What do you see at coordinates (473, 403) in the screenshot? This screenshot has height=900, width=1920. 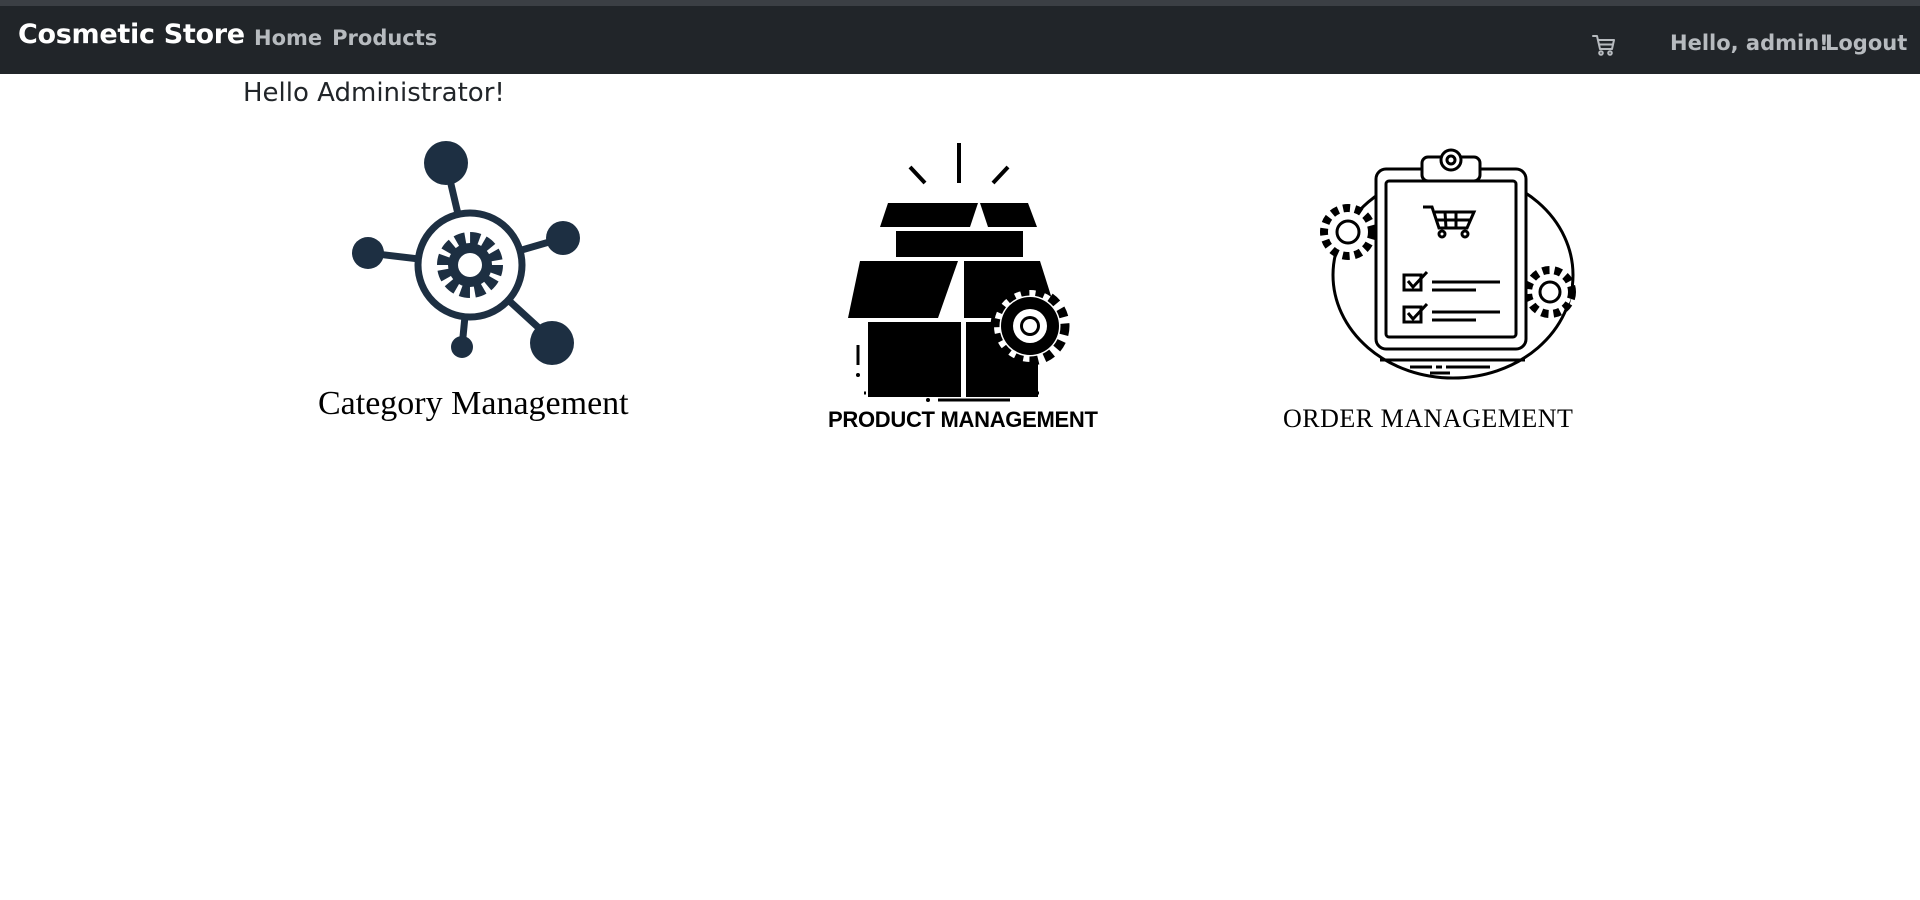 I see `category-management-label: Category Management` at bounding box center [473, 403].